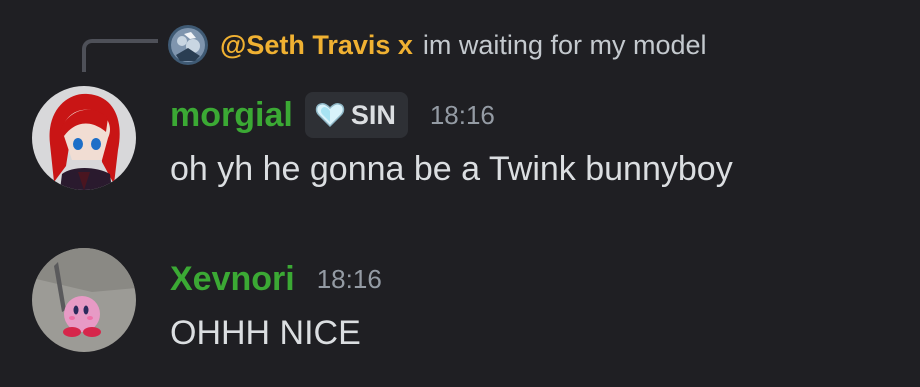 This screenshot has width=920, height=387. What do you see at coordinates (565, 45) in the screenshot?
I see `reply-message-text: im waiting for my model` at bounding box center [565, 45].